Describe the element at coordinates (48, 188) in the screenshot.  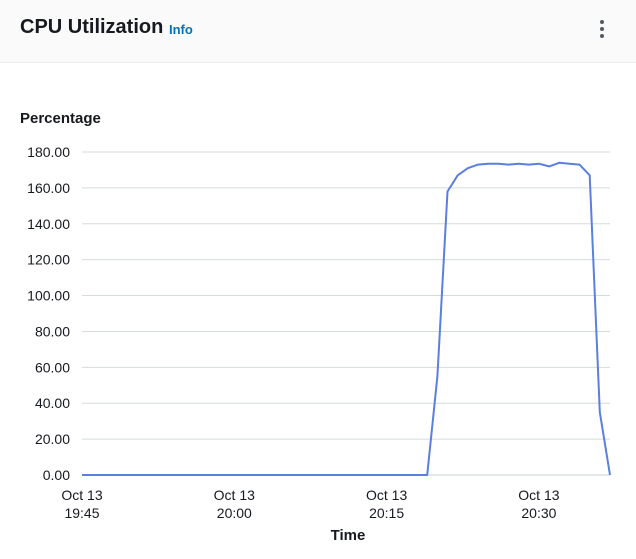
I see `y-tick-label: 160.00` at that location.